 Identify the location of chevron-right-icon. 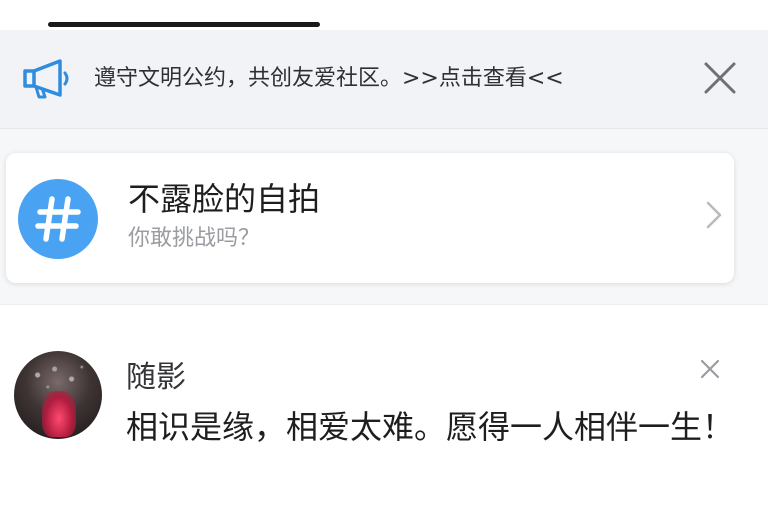
(714, 215).